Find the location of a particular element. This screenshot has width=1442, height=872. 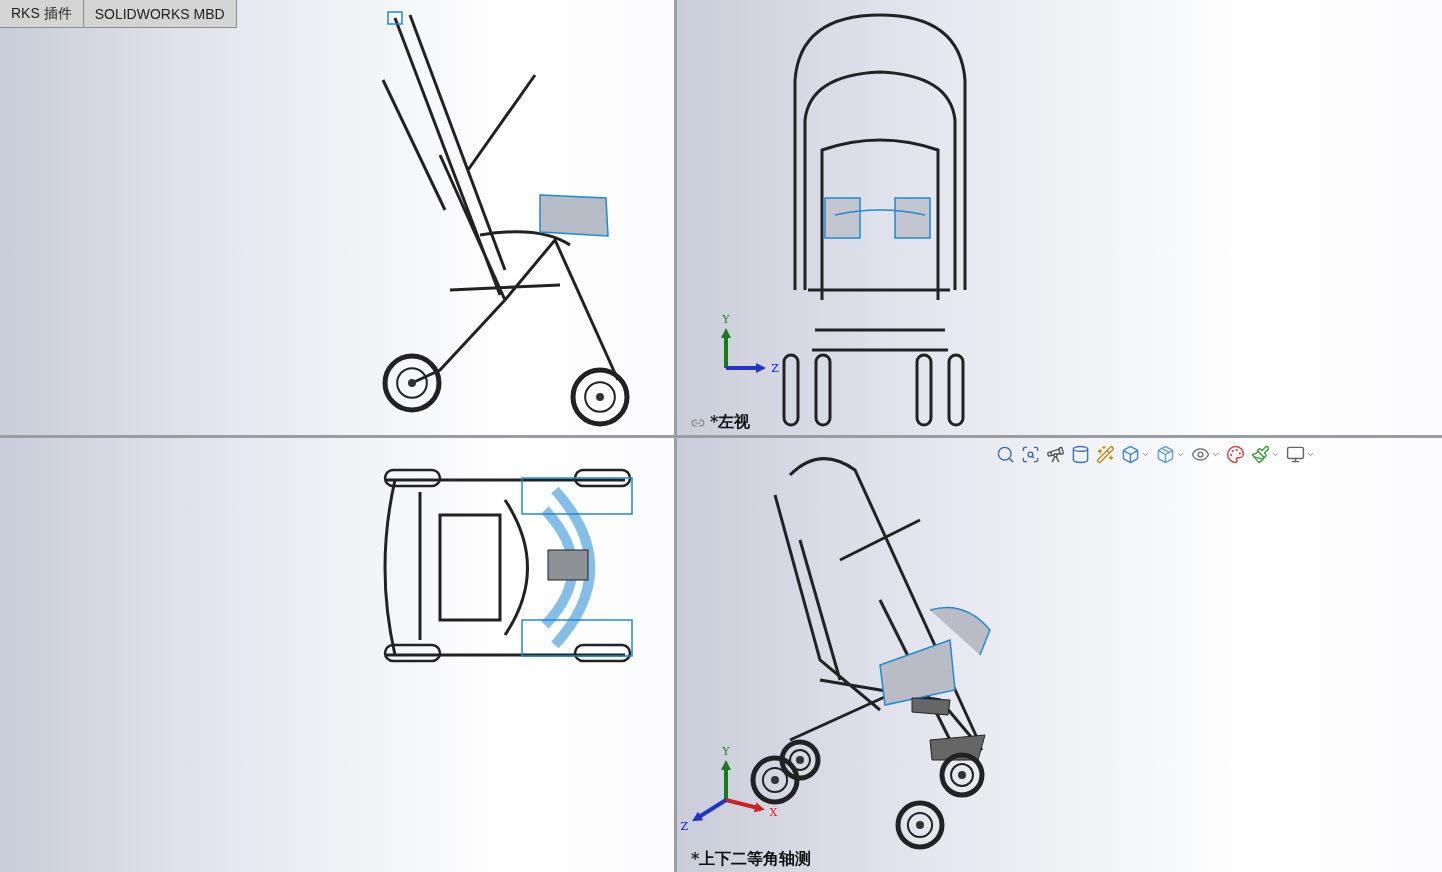

scene-icon is located at coordinates (1260, 454).